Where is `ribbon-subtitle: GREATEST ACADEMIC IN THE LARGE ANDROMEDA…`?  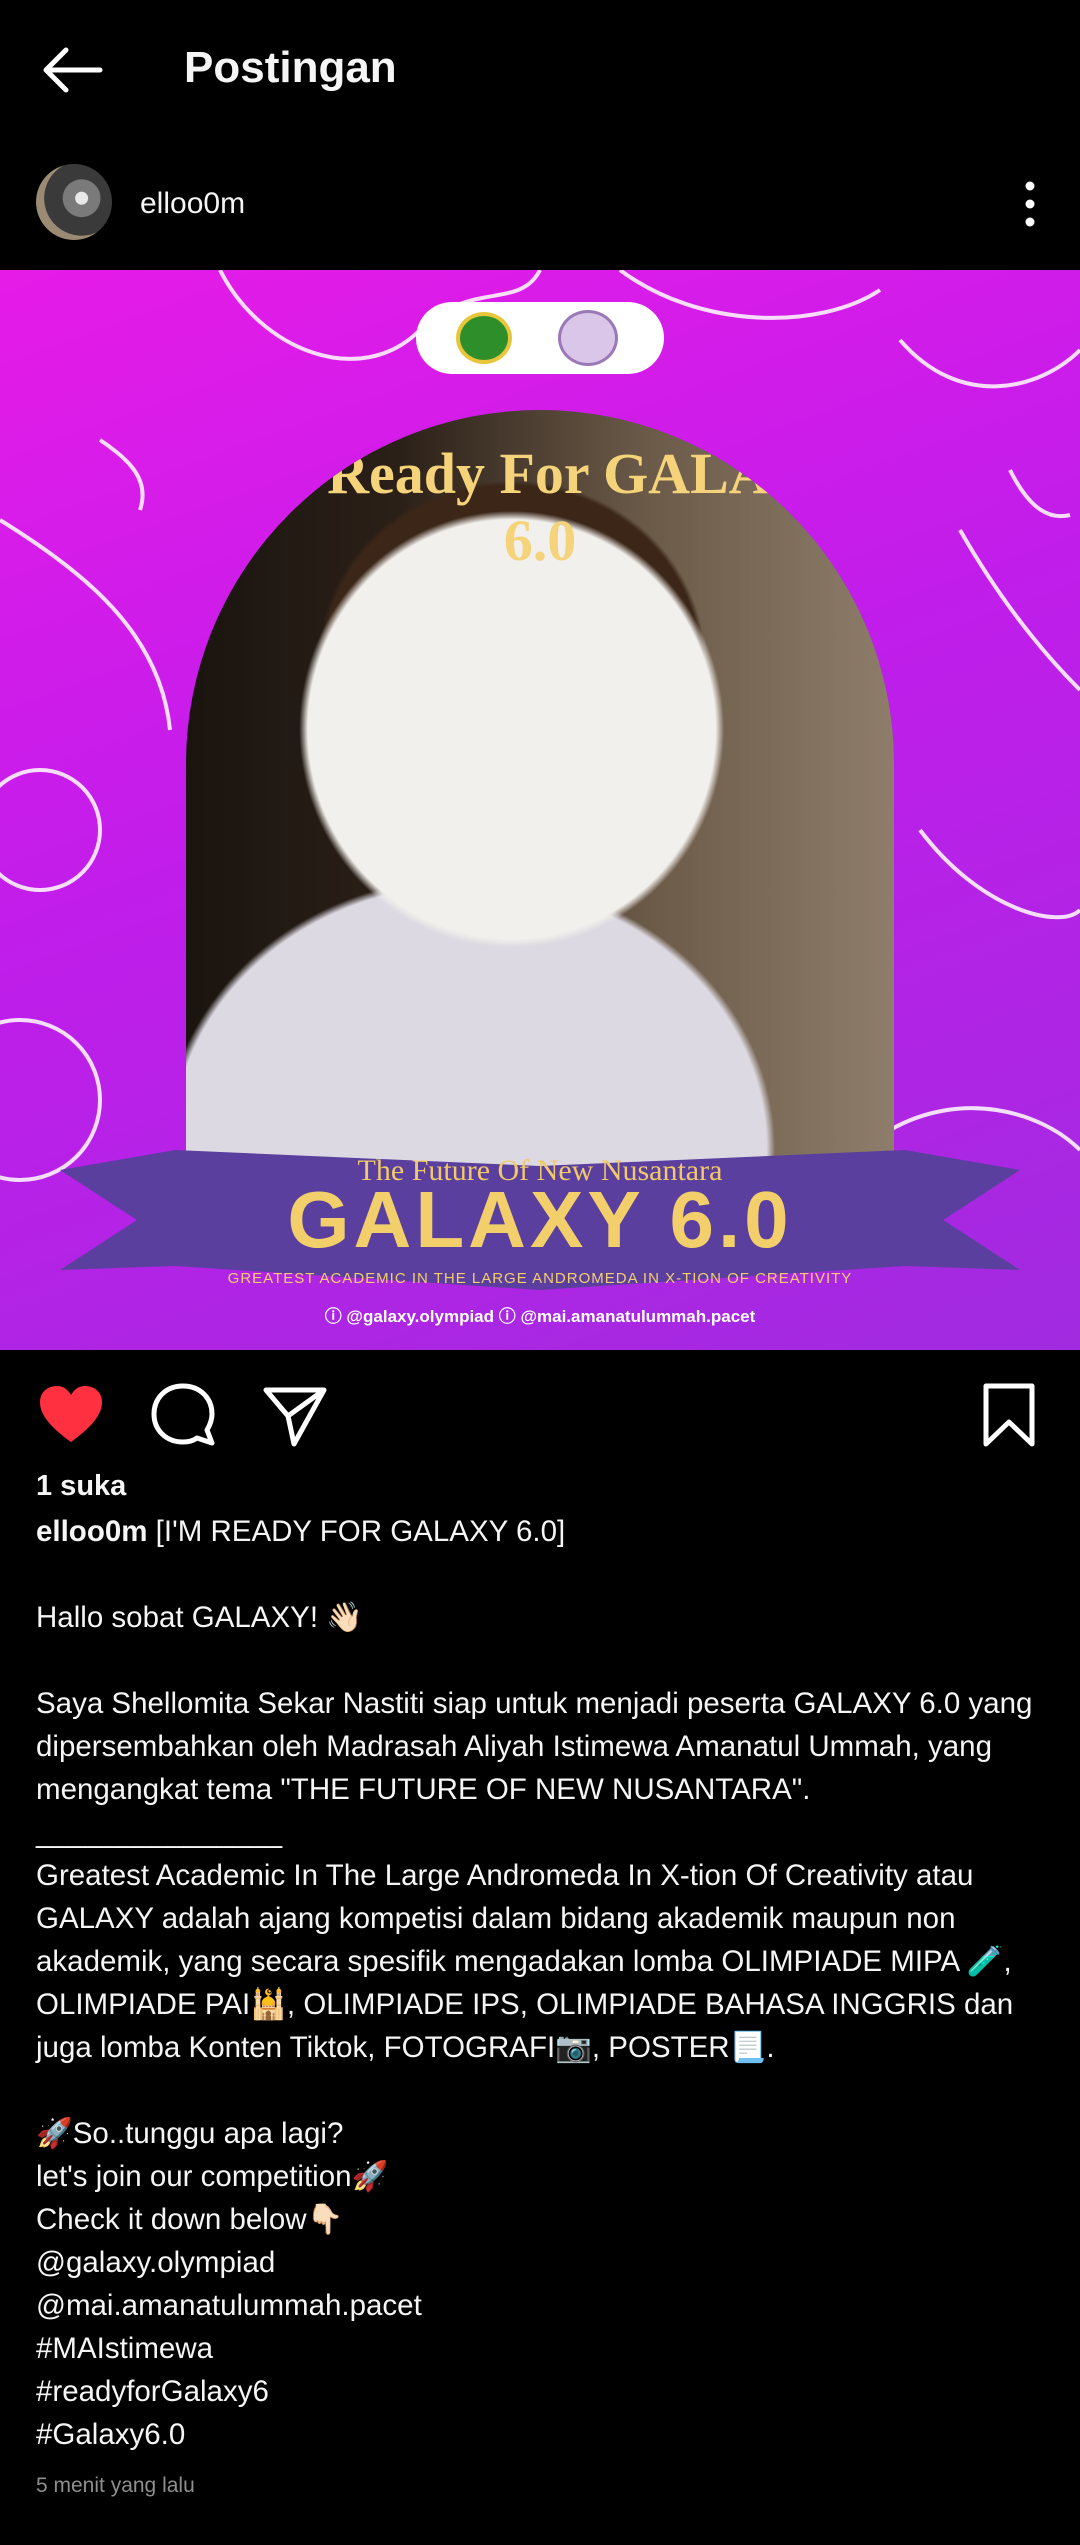
ribbon-subtitle: GREATEST ACADEMIC IN THE LARGE ANDROMEDA… is located at coordinates (540, 1278).